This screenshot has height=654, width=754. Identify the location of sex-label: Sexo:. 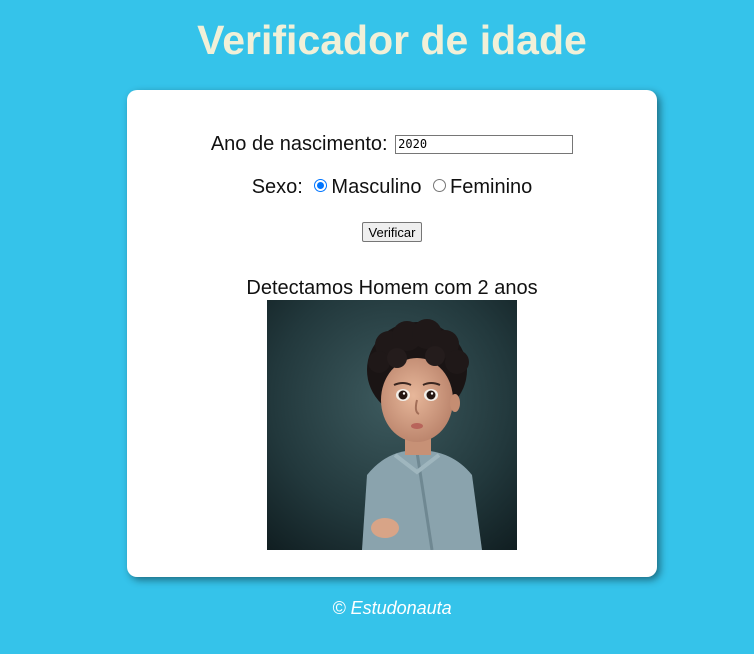
(277, 187).